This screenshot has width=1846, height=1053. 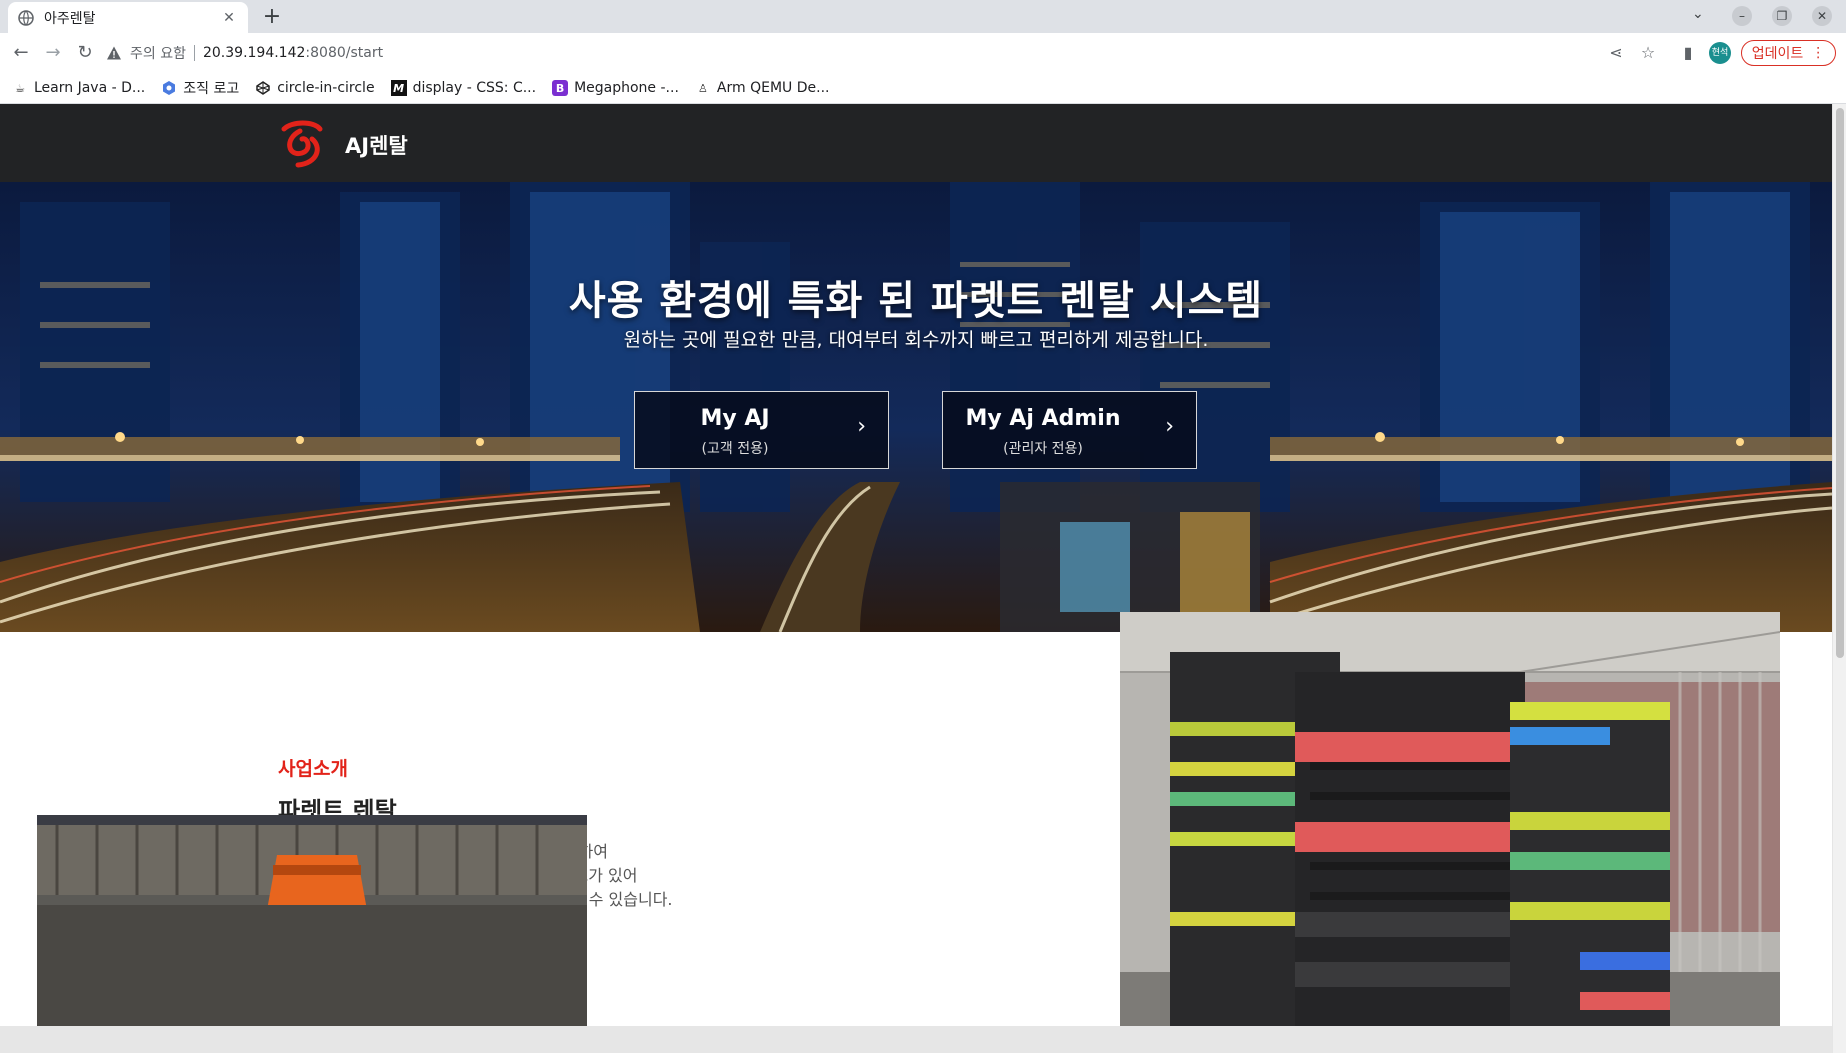 I want to click on forward-arrow-icon: →, so click(x=53, y=53).